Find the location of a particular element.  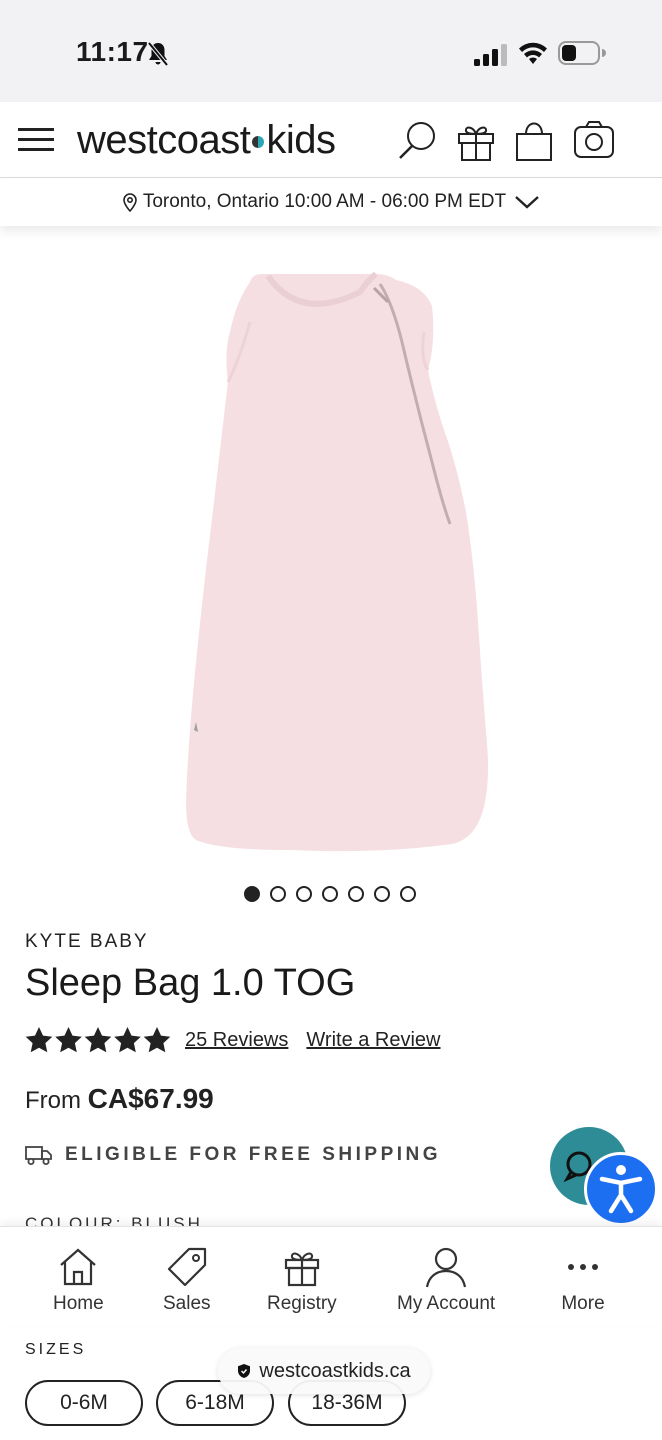

wifi-icon is located at coordinates (533, 53).